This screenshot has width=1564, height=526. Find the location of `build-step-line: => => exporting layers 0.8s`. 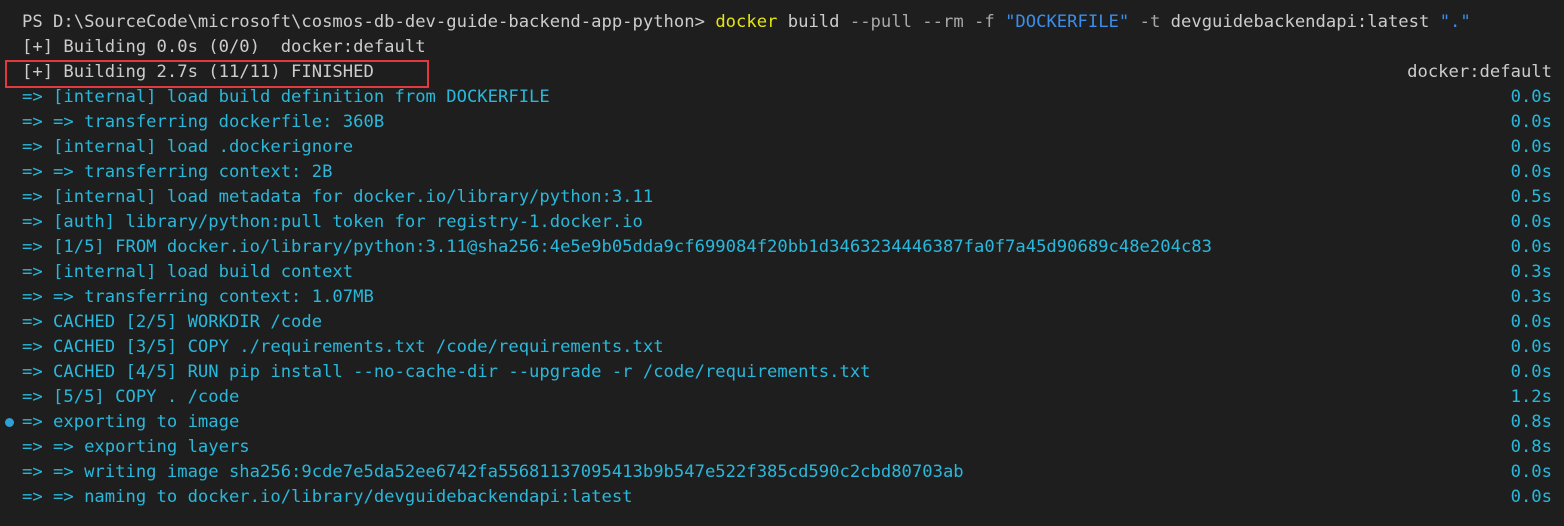

build-step-line: => => exporting layers 0.8s is located at coordinates (782, 447).